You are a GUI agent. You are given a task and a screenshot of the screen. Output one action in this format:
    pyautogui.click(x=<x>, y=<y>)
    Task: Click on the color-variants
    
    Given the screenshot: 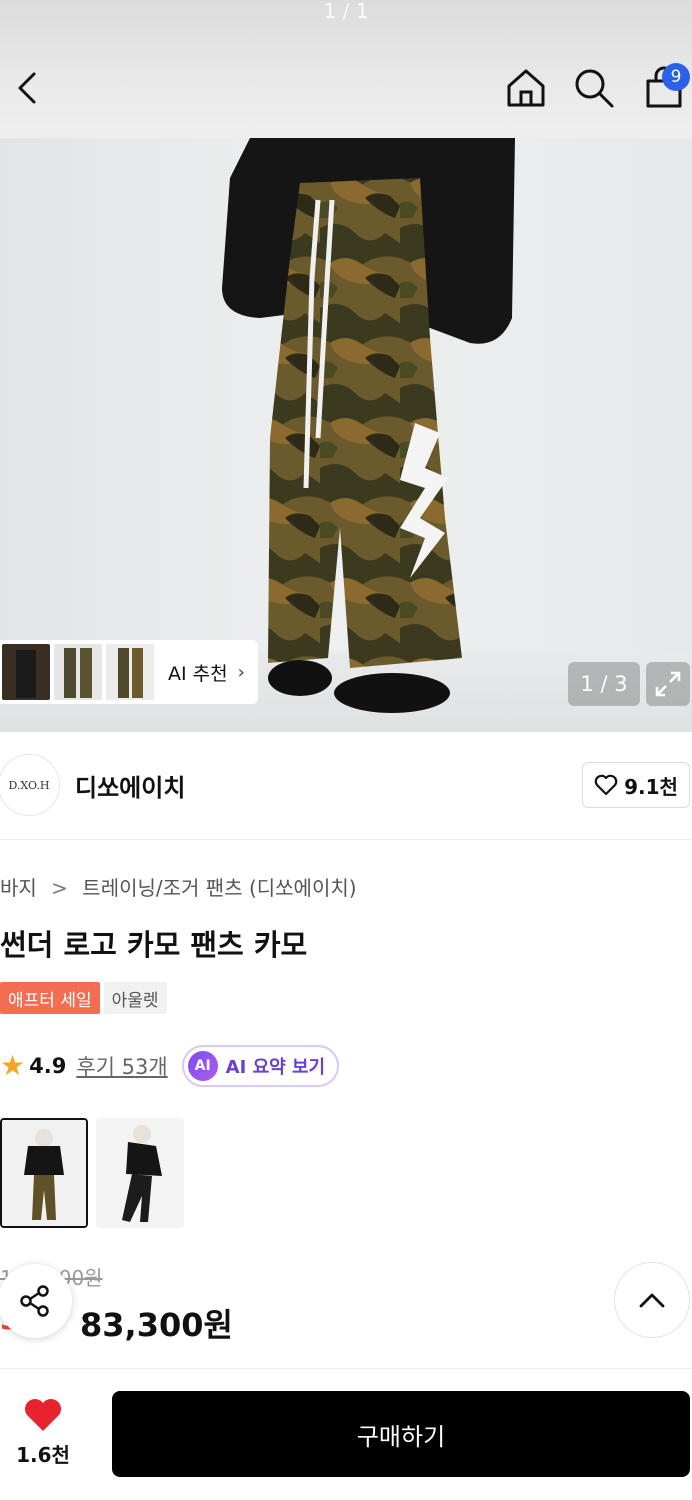 What is the action you would take?
    pyautogui.click(x=92, y=1173)
    